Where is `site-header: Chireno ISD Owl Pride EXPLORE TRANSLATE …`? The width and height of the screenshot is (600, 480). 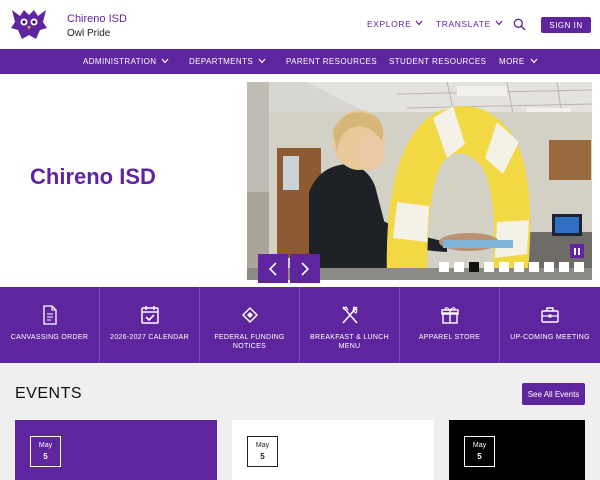 site-header: Chireno ISD Owl Pride EXPLORE TRANSLATE … is located at coordinates (300, 24).